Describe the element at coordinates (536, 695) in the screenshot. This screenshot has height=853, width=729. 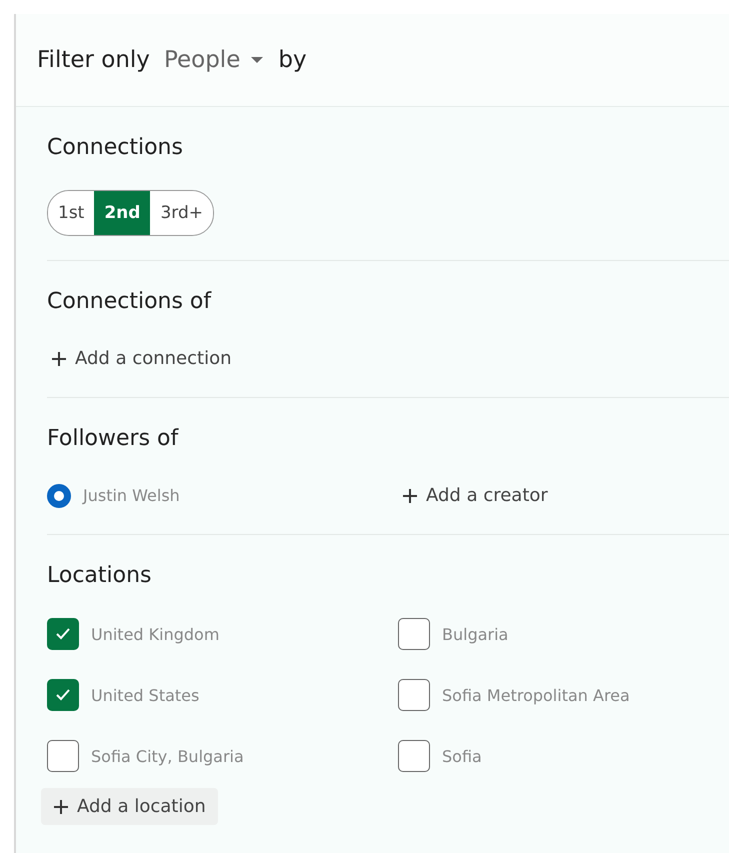
I see `location-name: Sofia Metropolitan Area` at that location.